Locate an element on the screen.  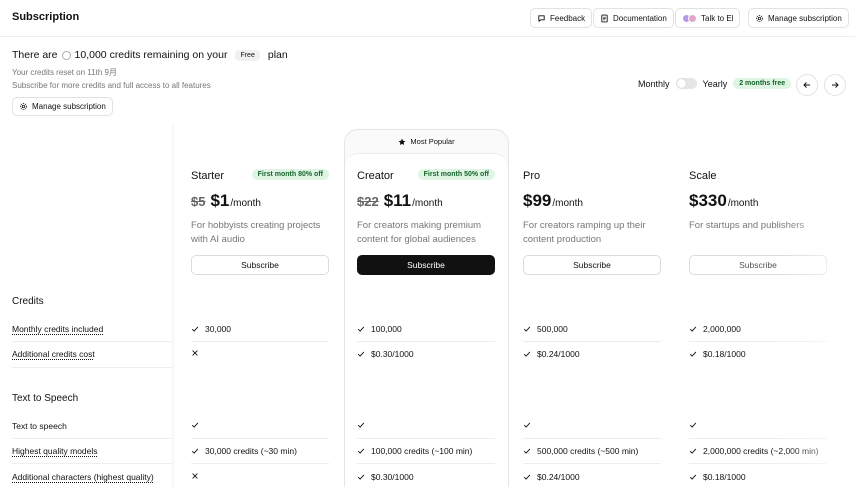
billing-toggle-group: Monthly Yearly 2 months free is located at coordinates (715, 83).